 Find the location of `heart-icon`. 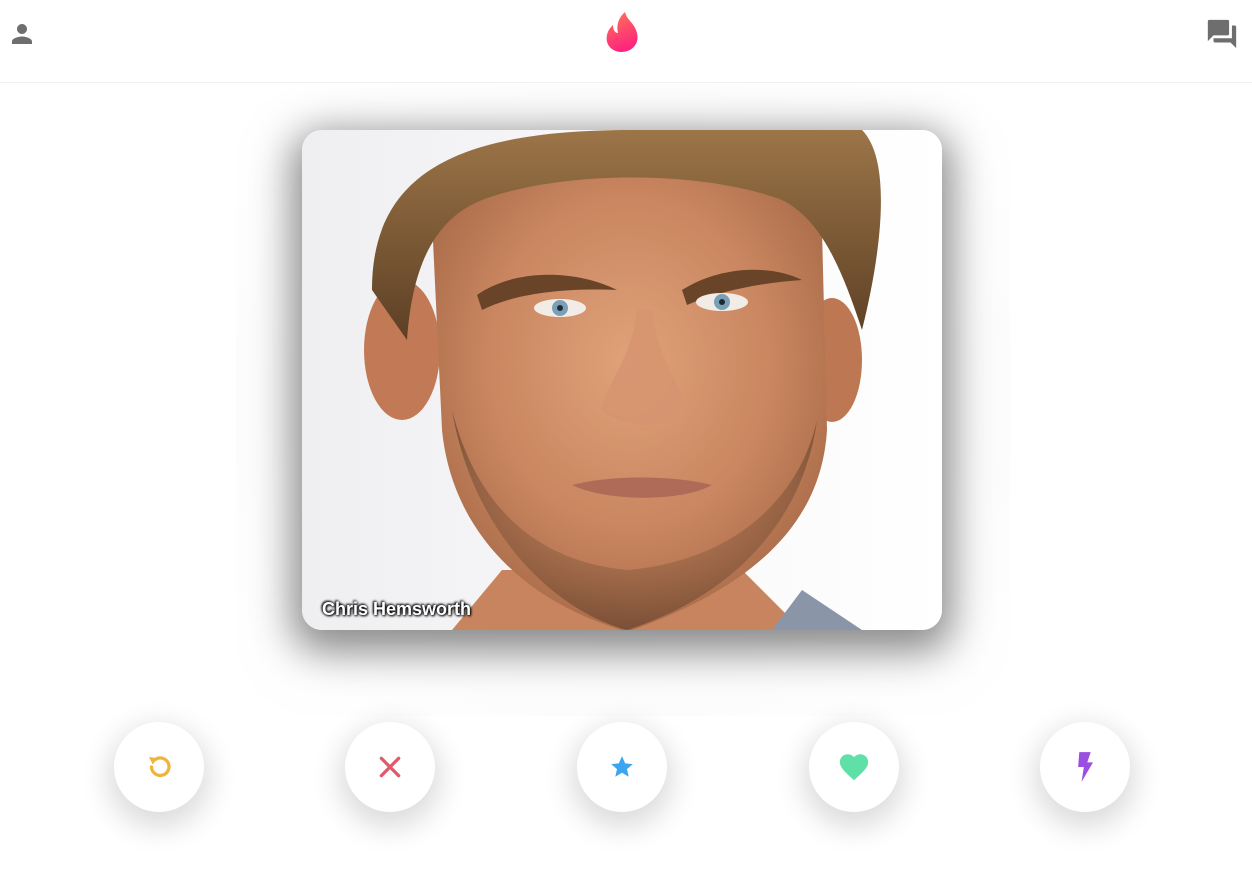

heart-icon is located at coordinates (854, 767).